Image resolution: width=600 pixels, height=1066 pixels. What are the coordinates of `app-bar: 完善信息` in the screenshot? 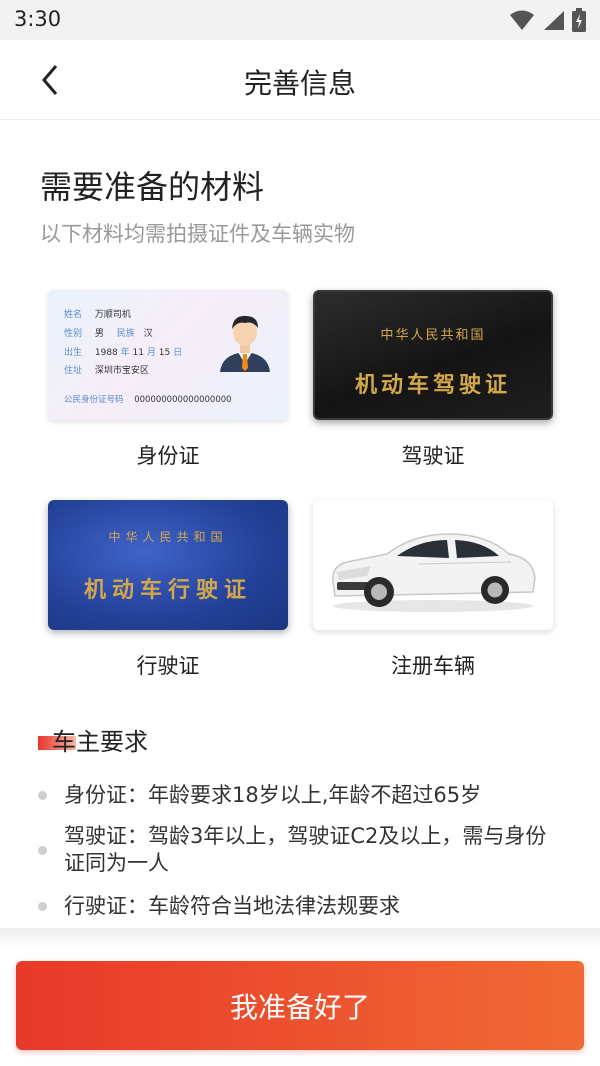 It's located at (300, 80).